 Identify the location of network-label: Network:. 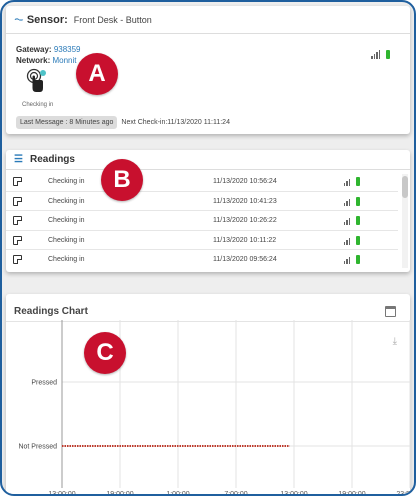
(33, 60).